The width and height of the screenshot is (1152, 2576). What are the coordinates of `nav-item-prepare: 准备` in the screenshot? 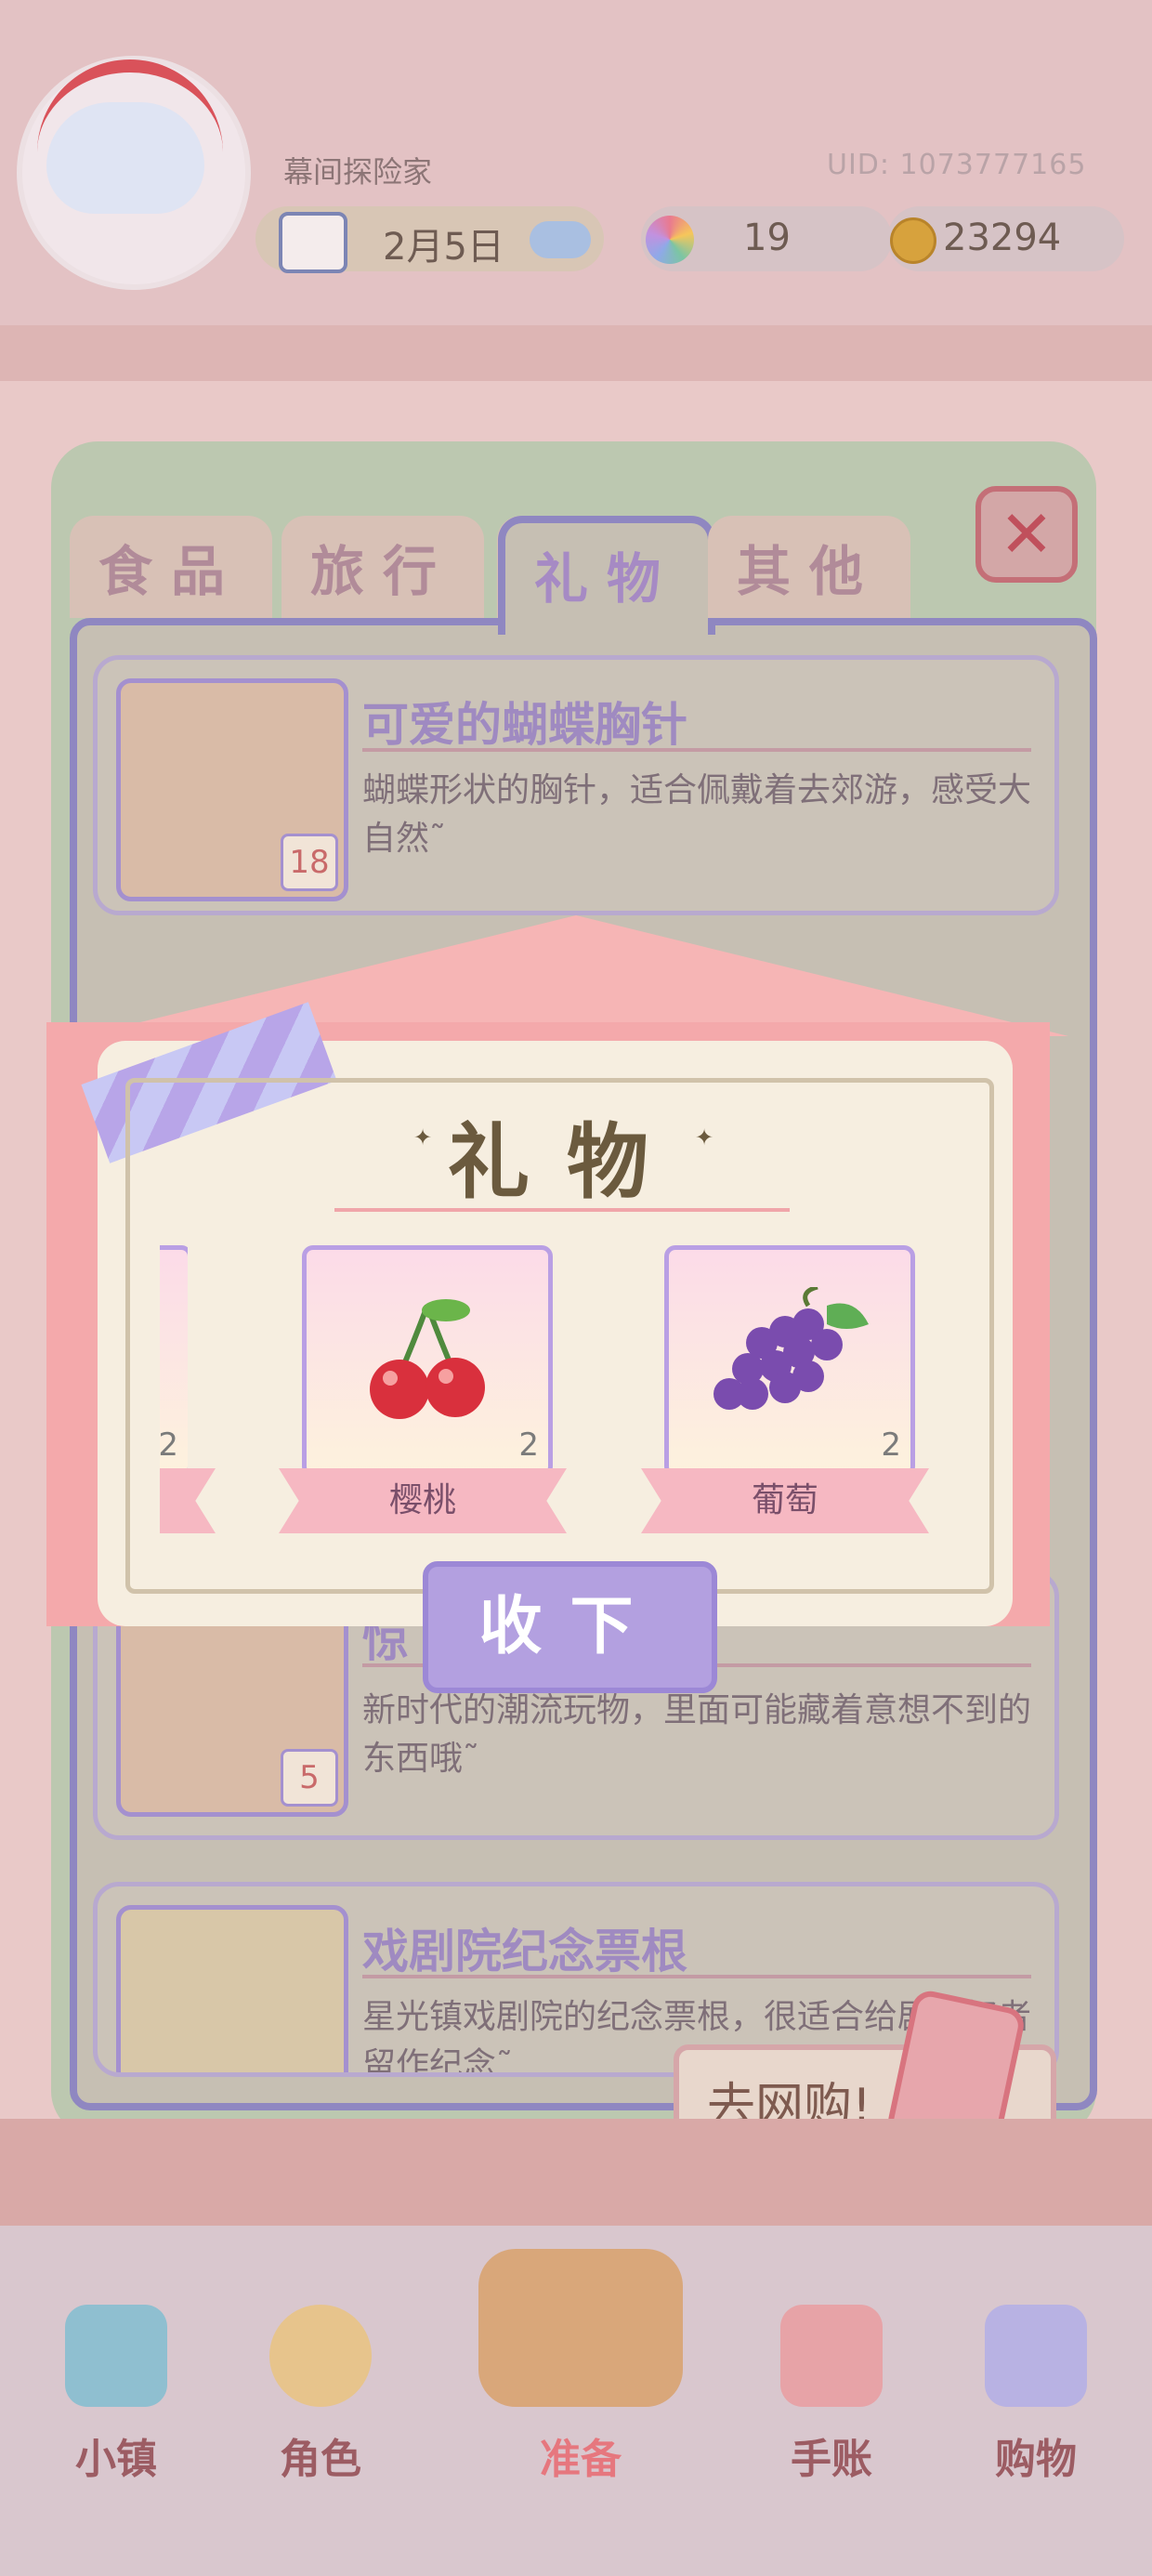 It's located at (580, 2367).